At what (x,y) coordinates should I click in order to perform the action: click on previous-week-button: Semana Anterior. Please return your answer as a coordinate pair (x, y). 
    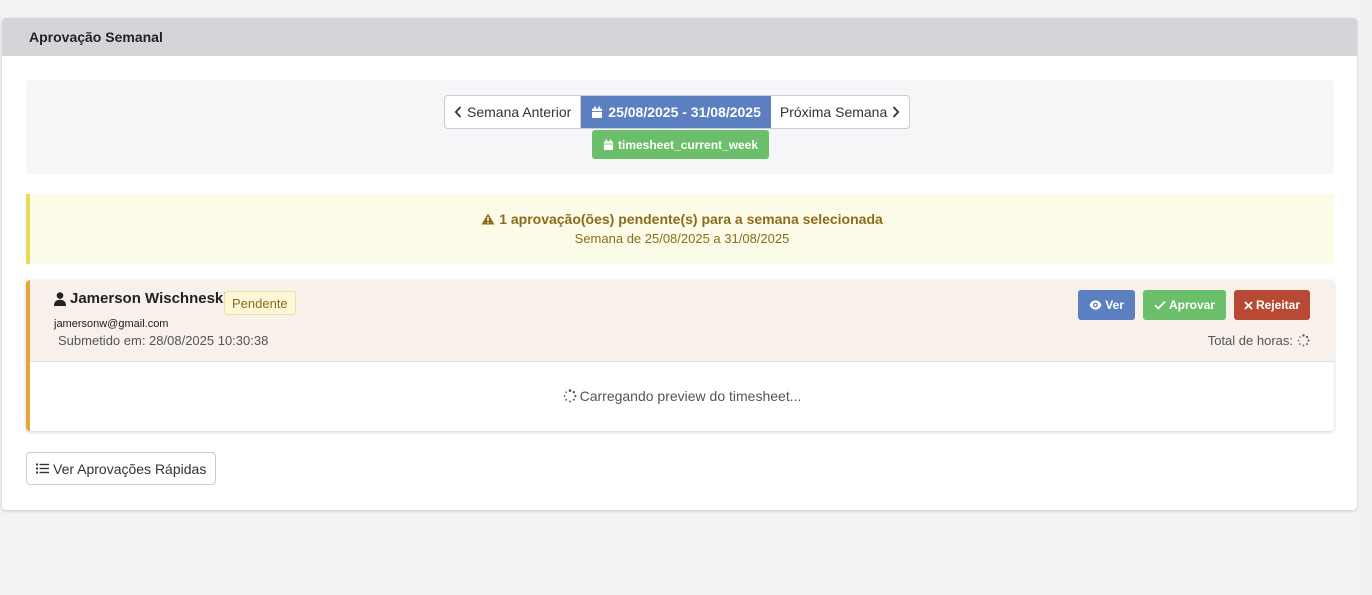
    Looking at the image, I should click on (513, 112).